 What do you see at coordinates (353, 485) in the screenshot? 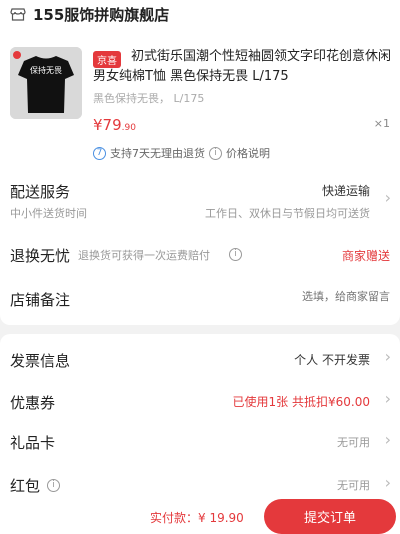
I see `redpacket-value: 无可用` at bounding box center [353, 485].